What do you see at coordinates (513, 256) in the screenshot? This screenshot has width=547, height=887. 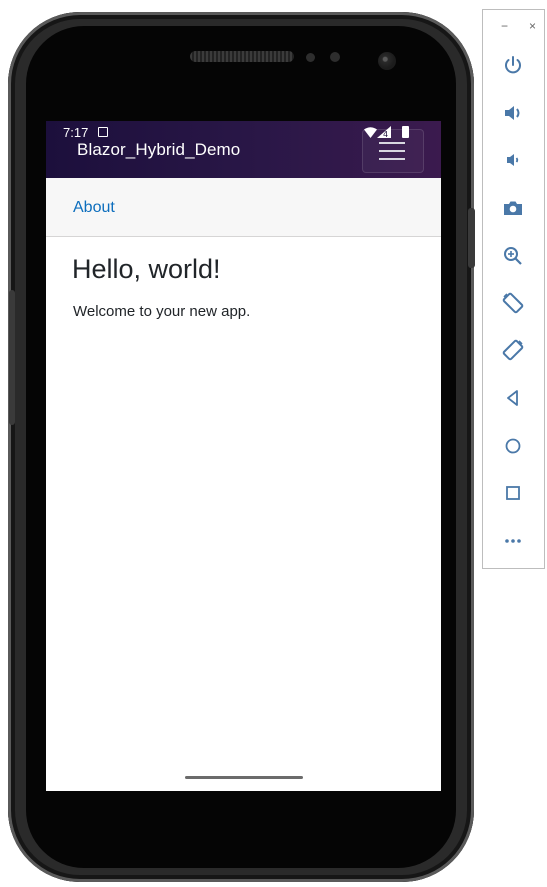 I see `zoom-icon` at bounding box center [513, 256].